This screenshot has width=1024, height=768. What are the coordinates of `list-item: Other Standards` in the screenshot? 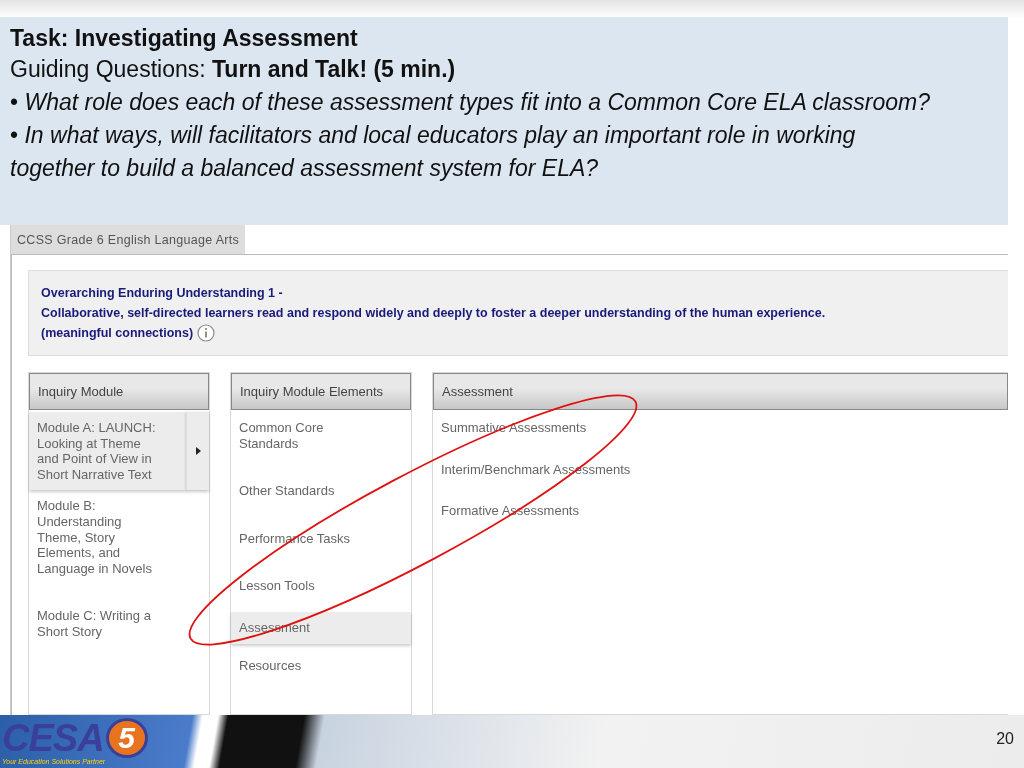 It's located at (321, 491).